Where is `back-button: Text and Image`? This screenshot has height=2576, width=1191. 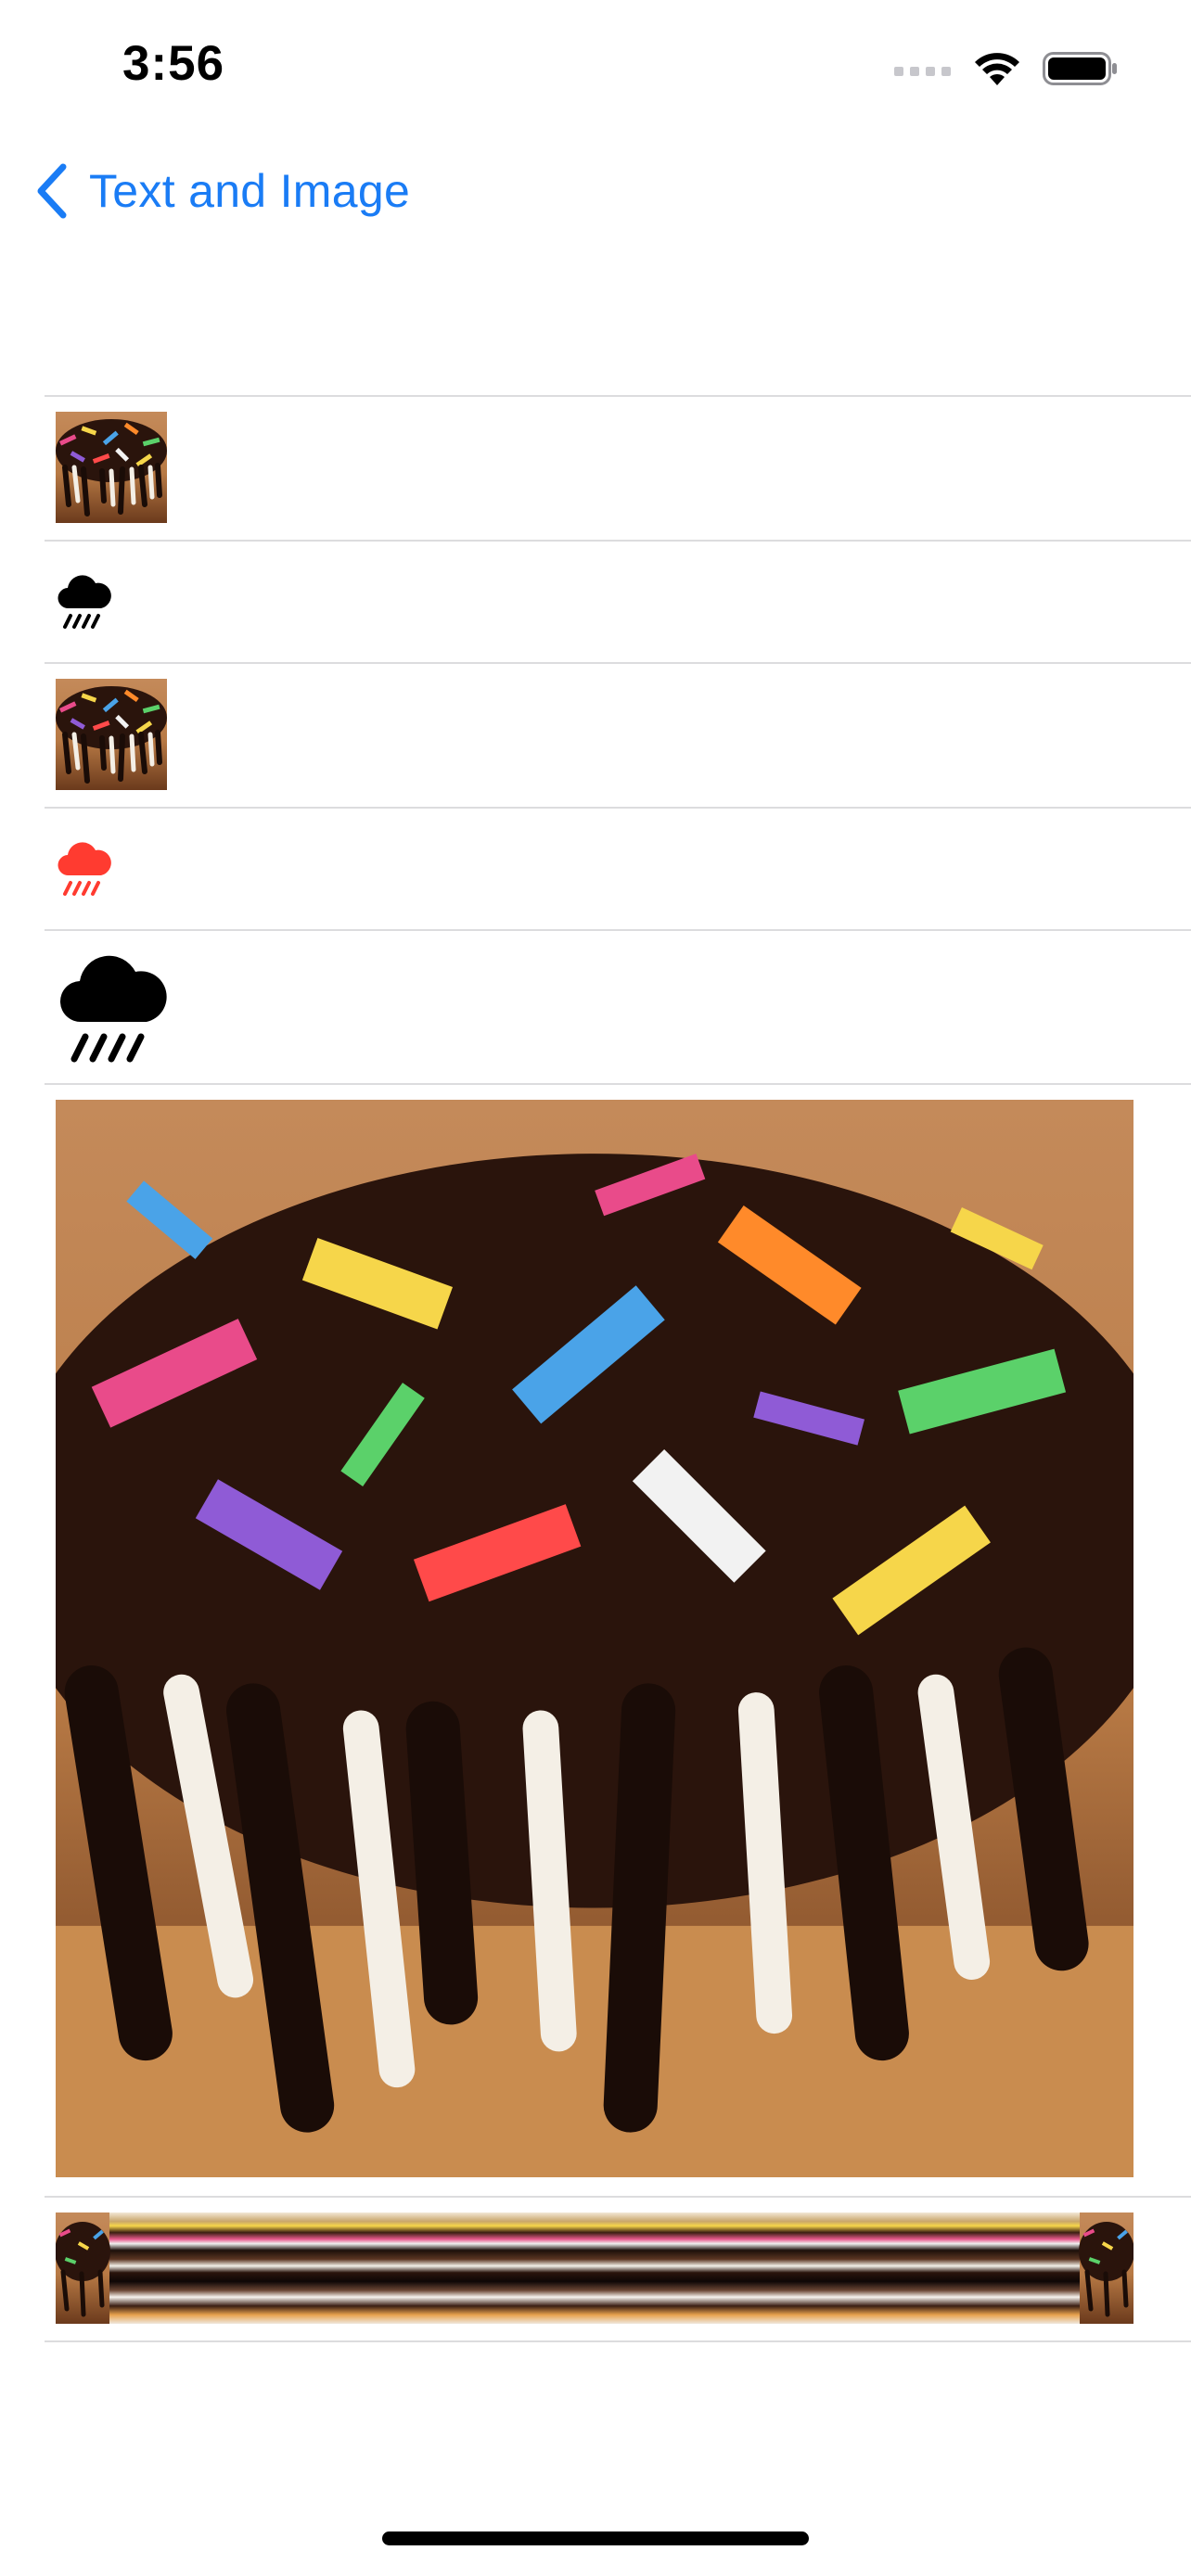 back-button: Text and Image is located at coordinates (222, 191).